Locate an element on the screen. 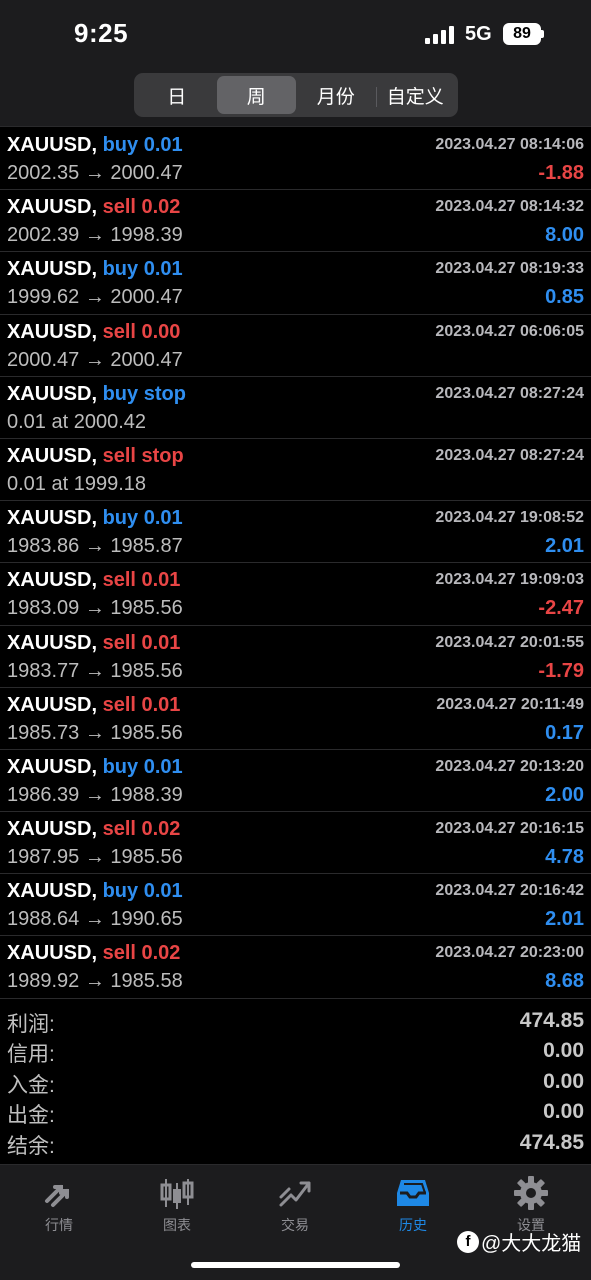 The image size is (591, 1280). gear-icon is located at coordinates (531, 1193).